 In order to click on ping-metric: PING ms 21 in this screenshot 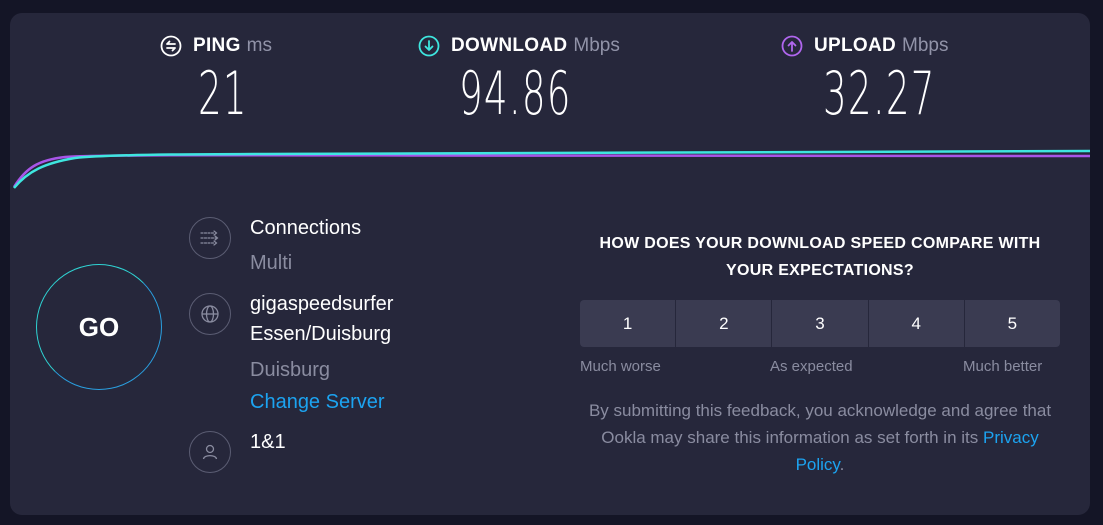, I will do `click(219, 81)`.